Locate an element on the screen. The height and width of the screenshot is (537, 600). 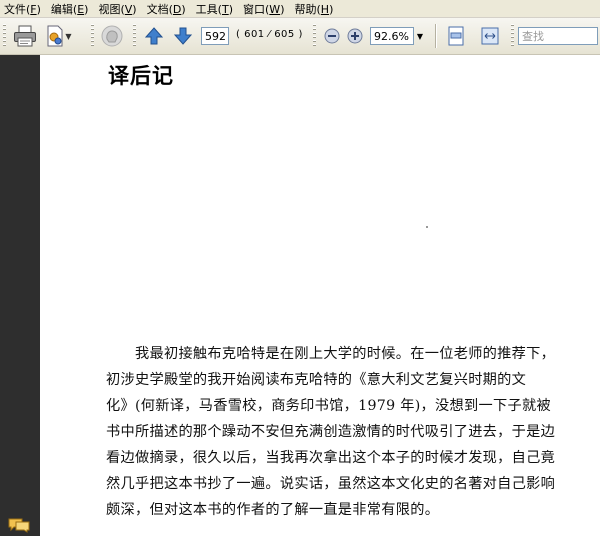
page-number-input: 592 is located at coordinates (215, 36).